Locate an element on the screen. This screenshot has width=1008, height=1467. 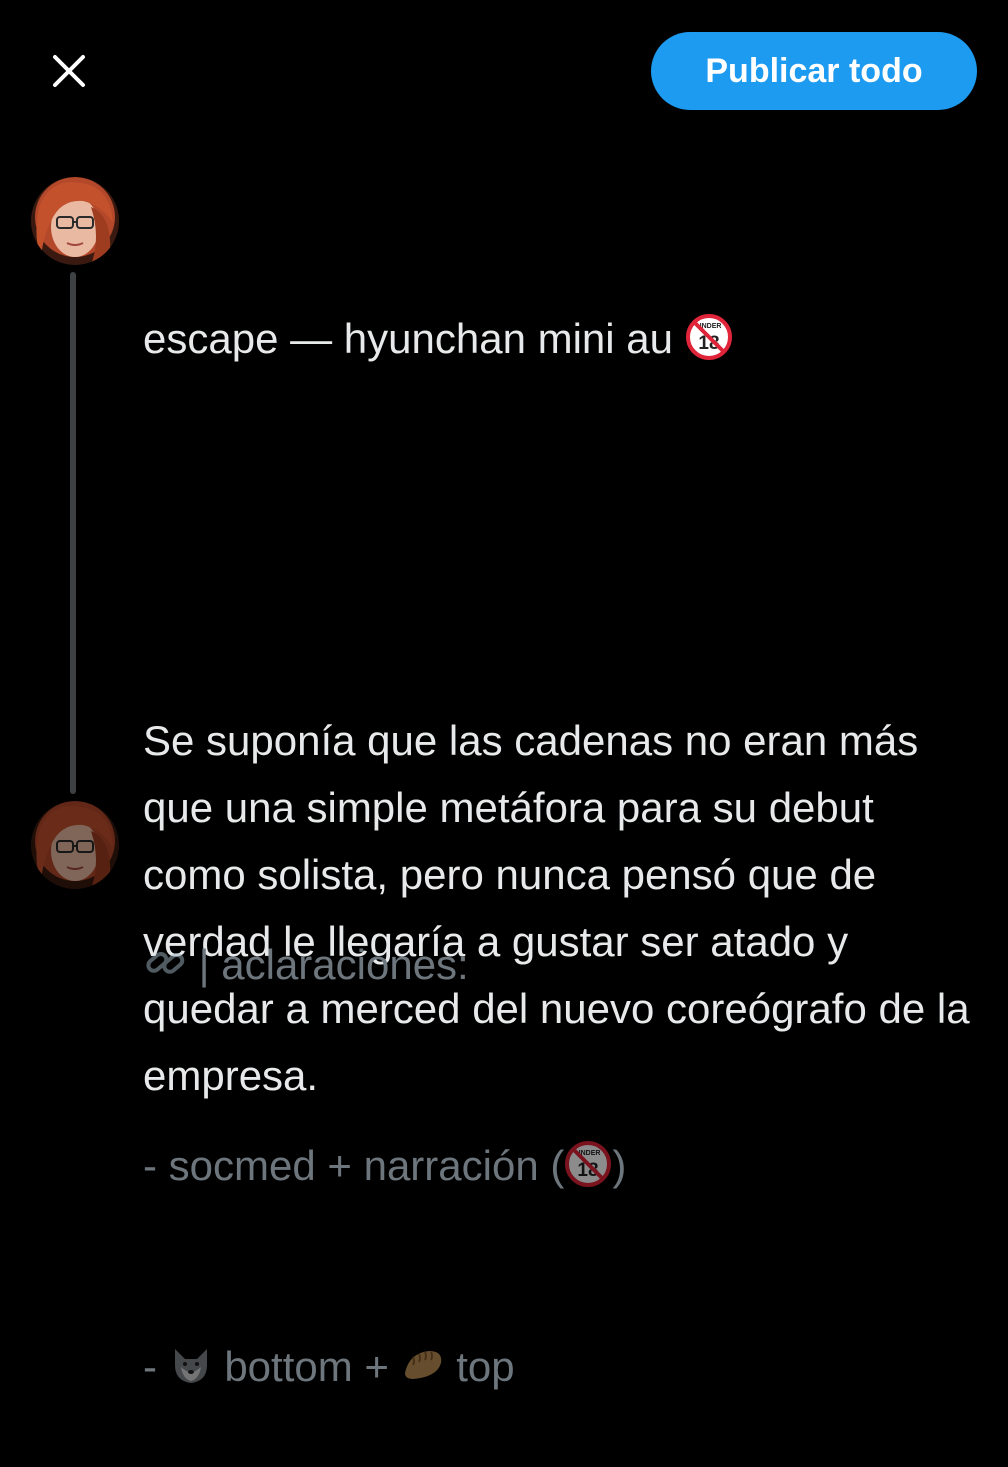
post-line-3-mid: bottom + is located at coordinates (306, 1366).